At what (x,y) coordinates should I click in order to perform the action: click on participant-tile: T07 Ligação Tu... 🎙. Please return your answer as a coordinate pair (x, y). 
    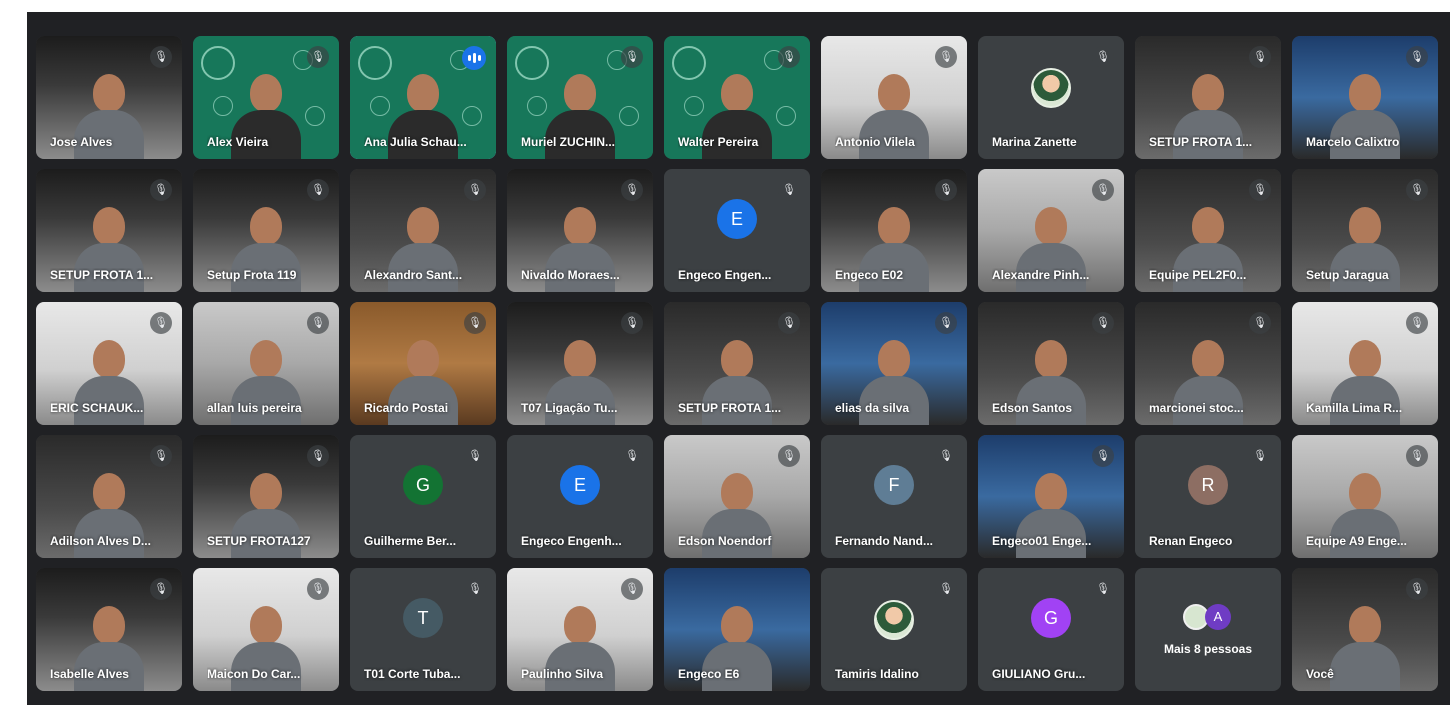
    Looking at the image, I should click on (580, 363).